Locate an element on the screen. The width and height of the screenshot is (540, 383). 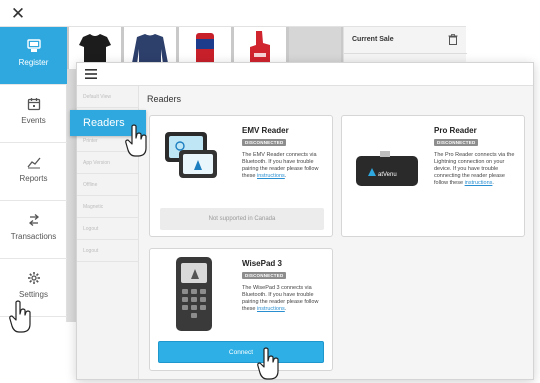
nav-item-transactions: Transactions is located at coordinates (33, 230).